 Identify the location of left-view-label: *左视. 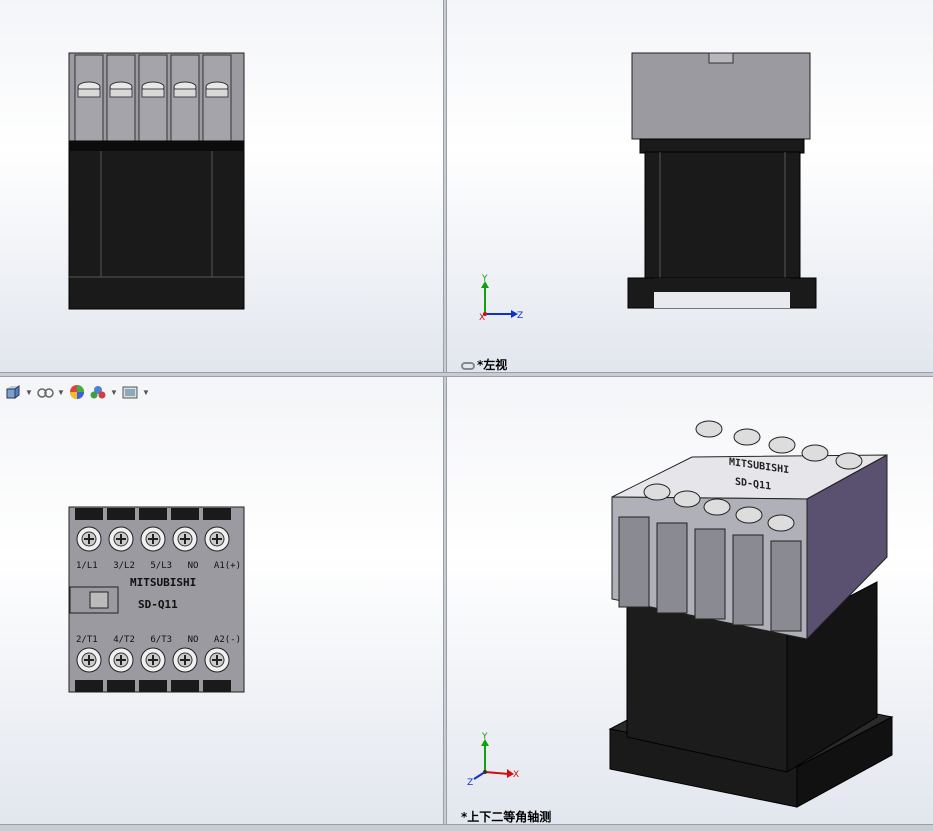
(484, 364).